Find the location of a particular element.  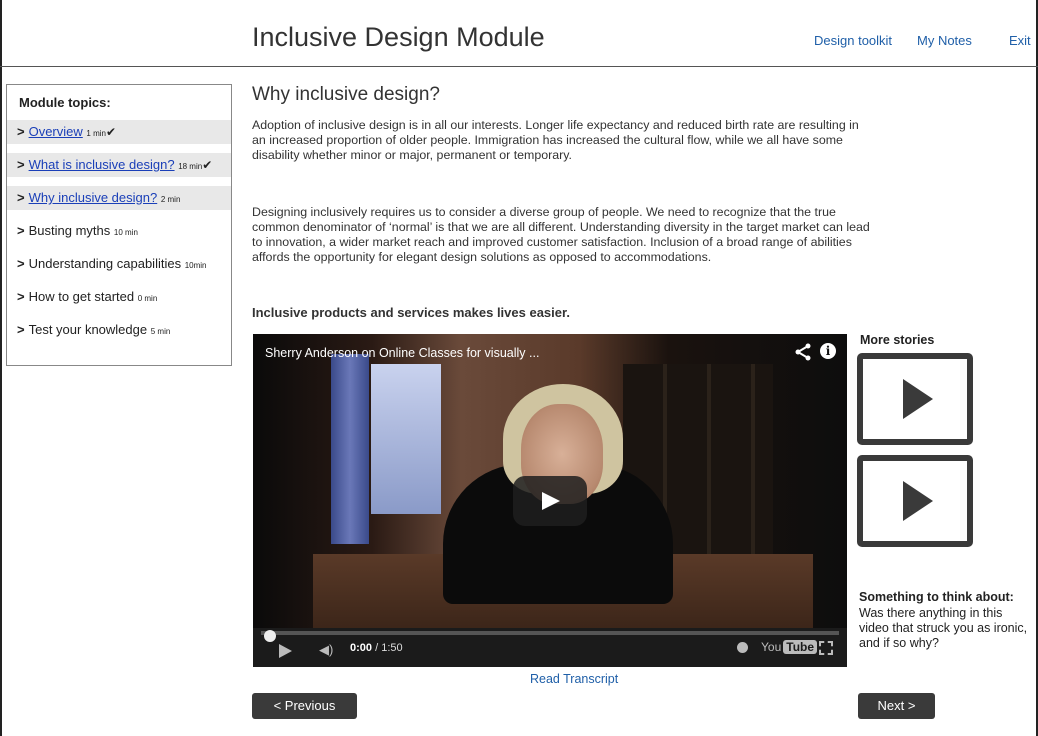

topic-duration: 2 min is located at coordinates (170, 199).